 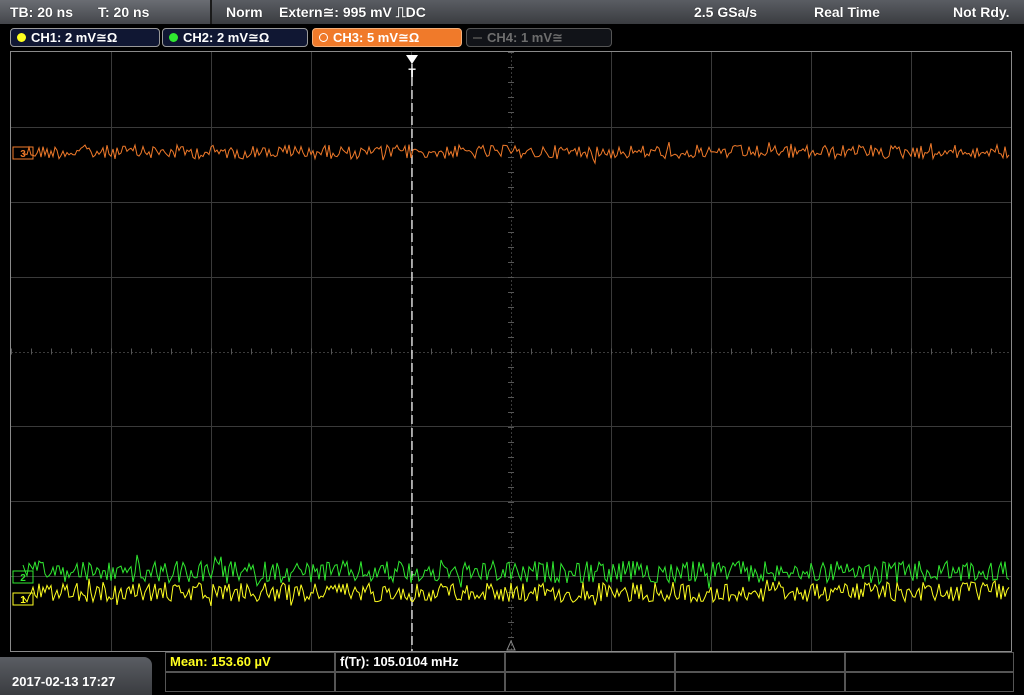 I want to click on timebase-label: TB: 20 ns, so click(x=42, y=12).